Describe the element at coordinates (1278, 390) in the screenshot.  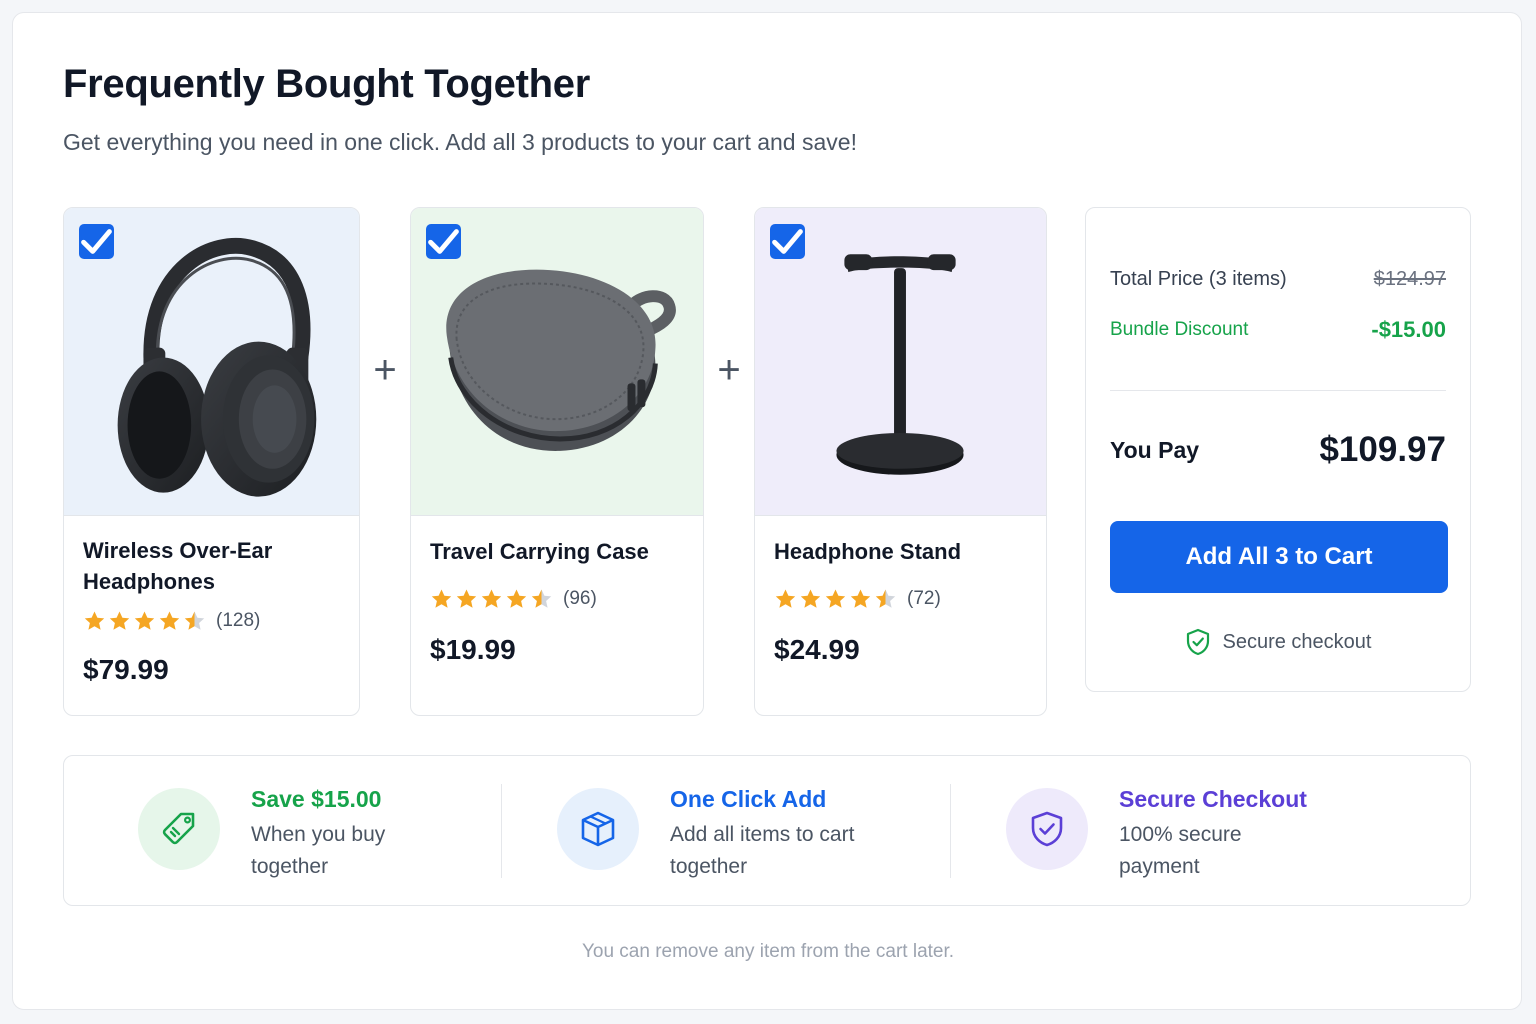
I see `summary-divider` at that location.